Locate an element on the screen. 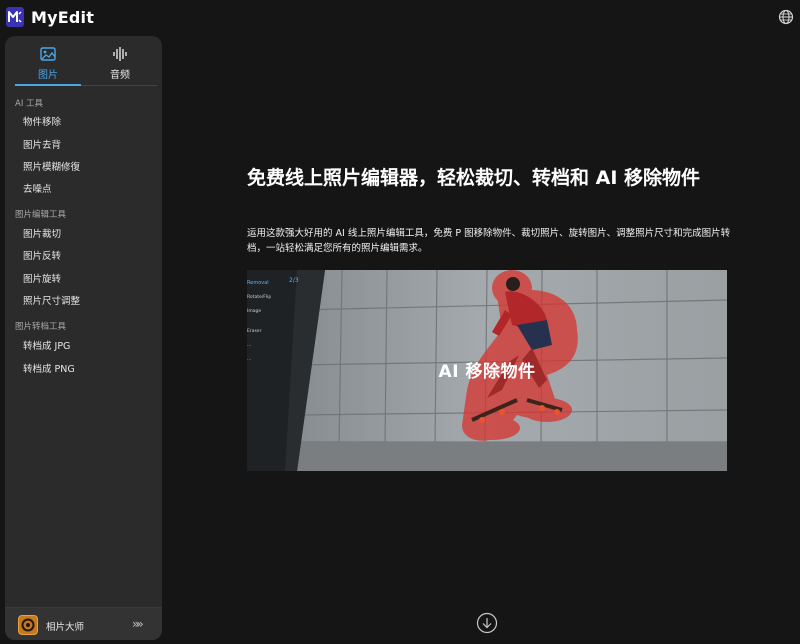 The image size is (800, 644). menu-item-flip: 图片反转 is located at coordinates (42, 255).